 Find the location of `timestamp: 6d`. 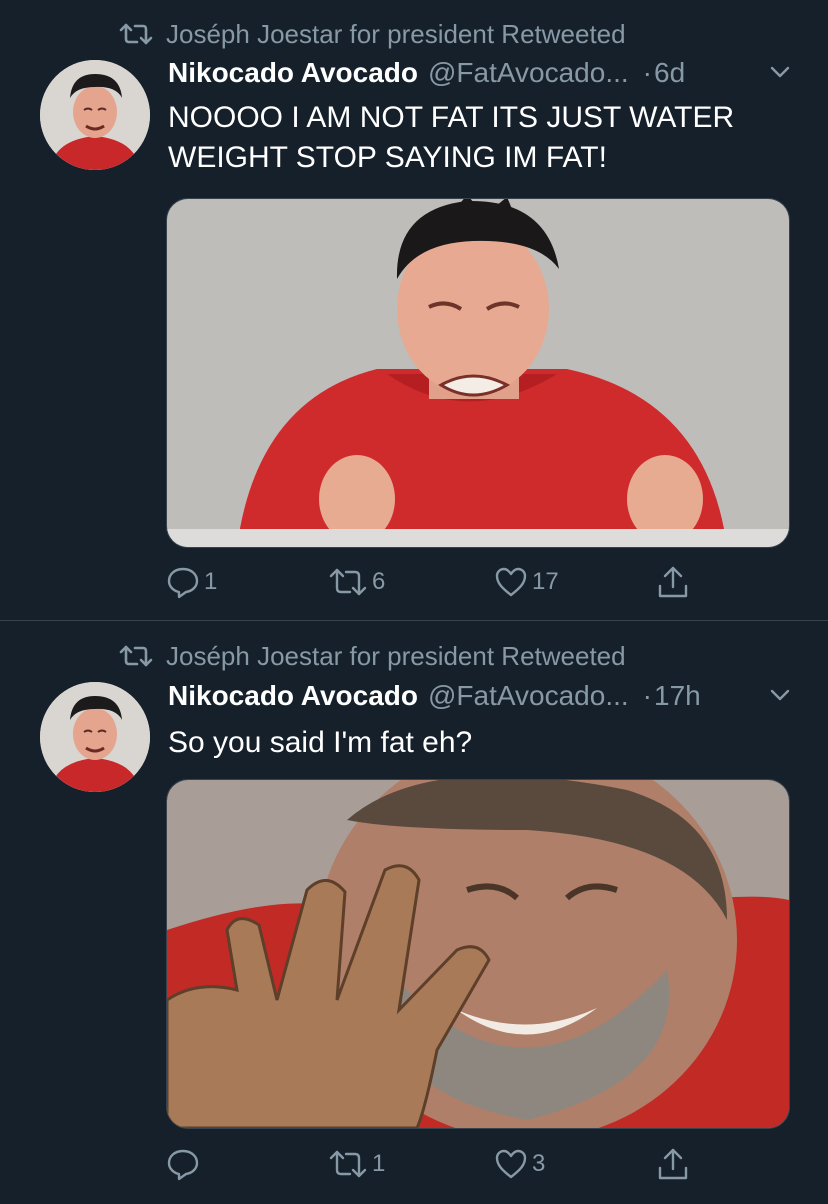

timestamp: 6d is located at coordinates (669, 73).